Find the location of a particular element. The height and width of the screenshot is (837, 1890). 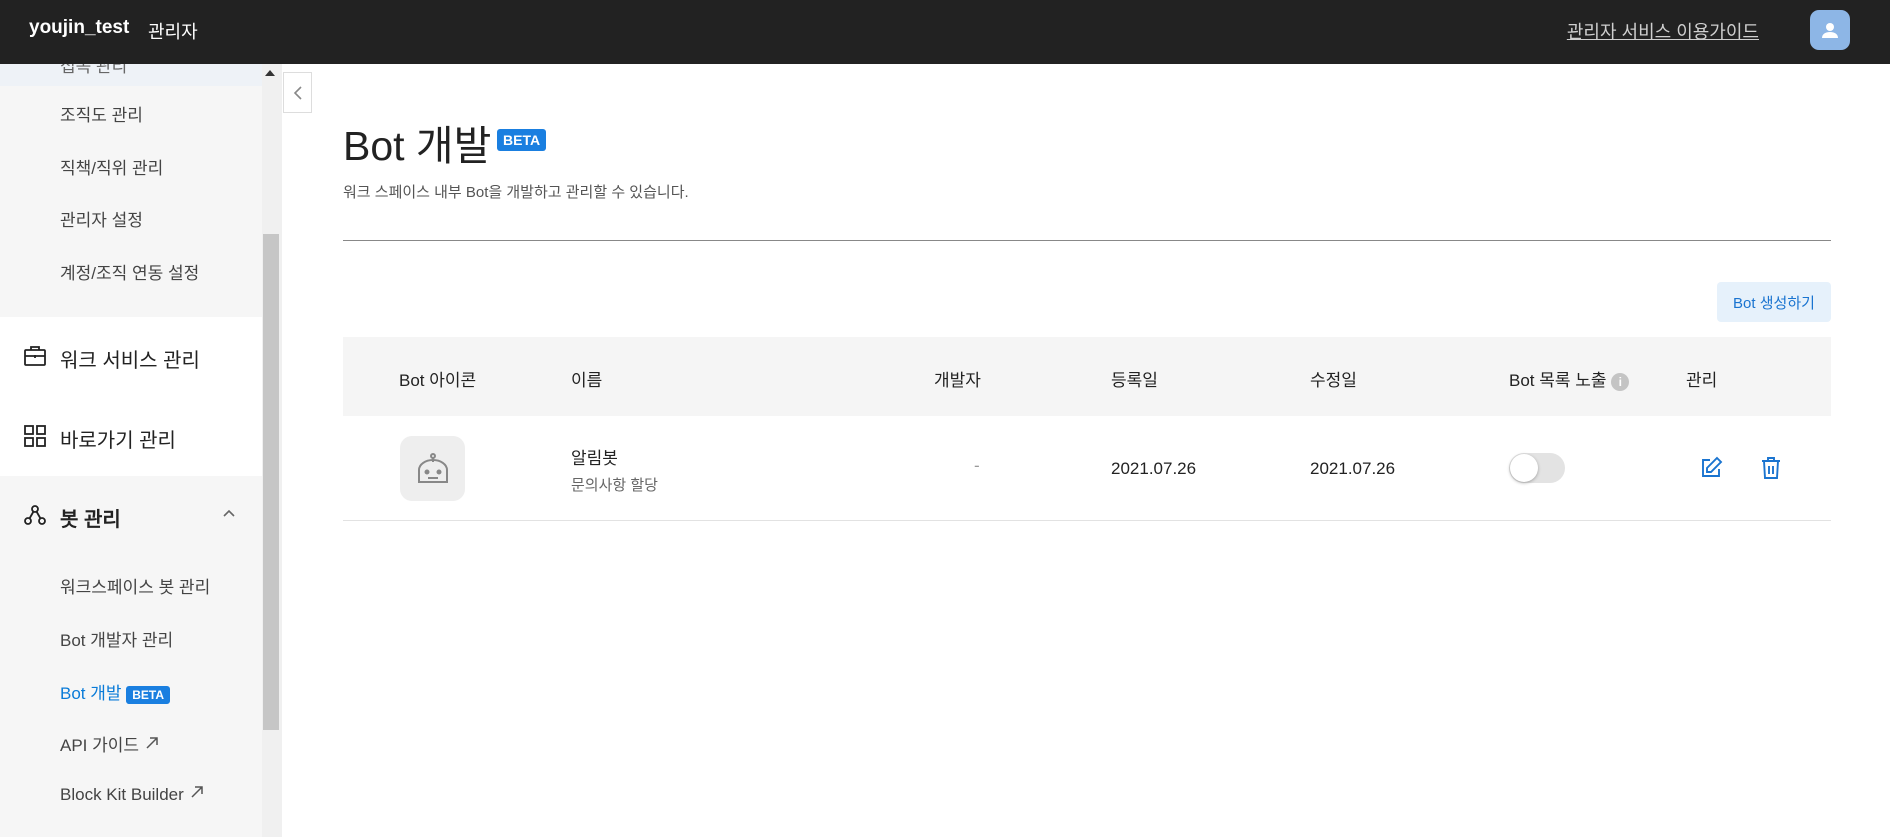

sidebar-item-org-chart: 조직도 관리 is located at coordinates (101, 113).